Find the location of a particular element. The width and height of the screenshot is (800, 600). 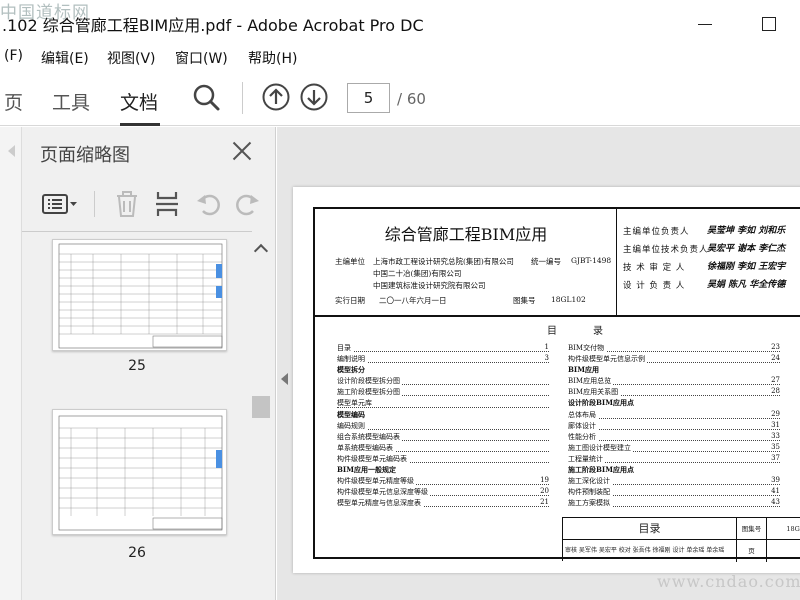

toc-entry: 性能分析 33 is located at coordinates (674, 437).